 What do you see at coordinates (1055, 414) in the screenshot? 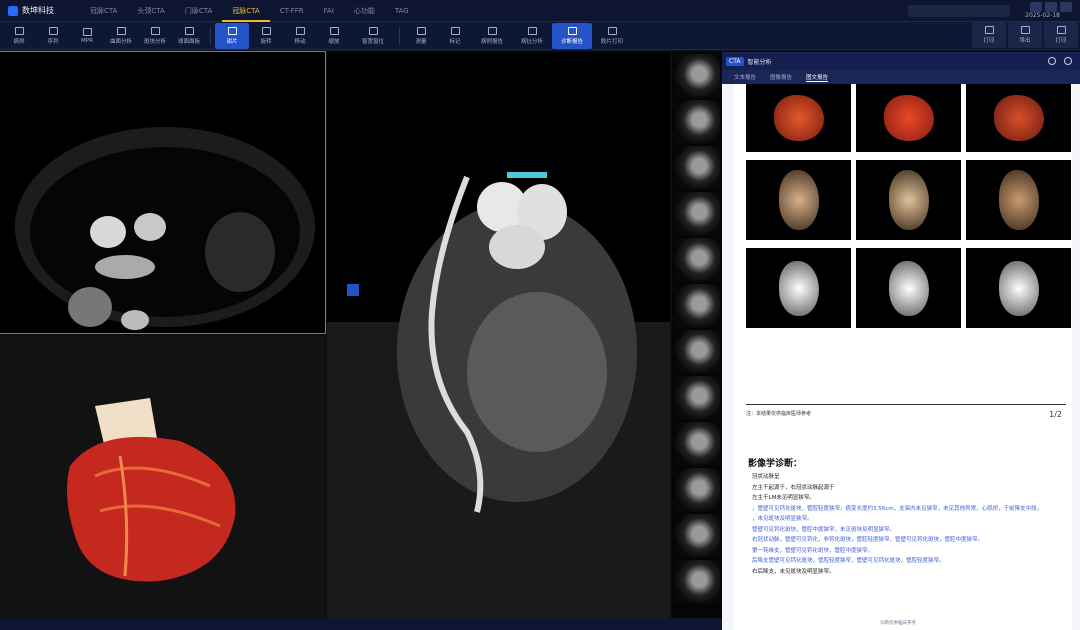
I see `page-indicator: 1/2` at bounding box center [1055, 414].